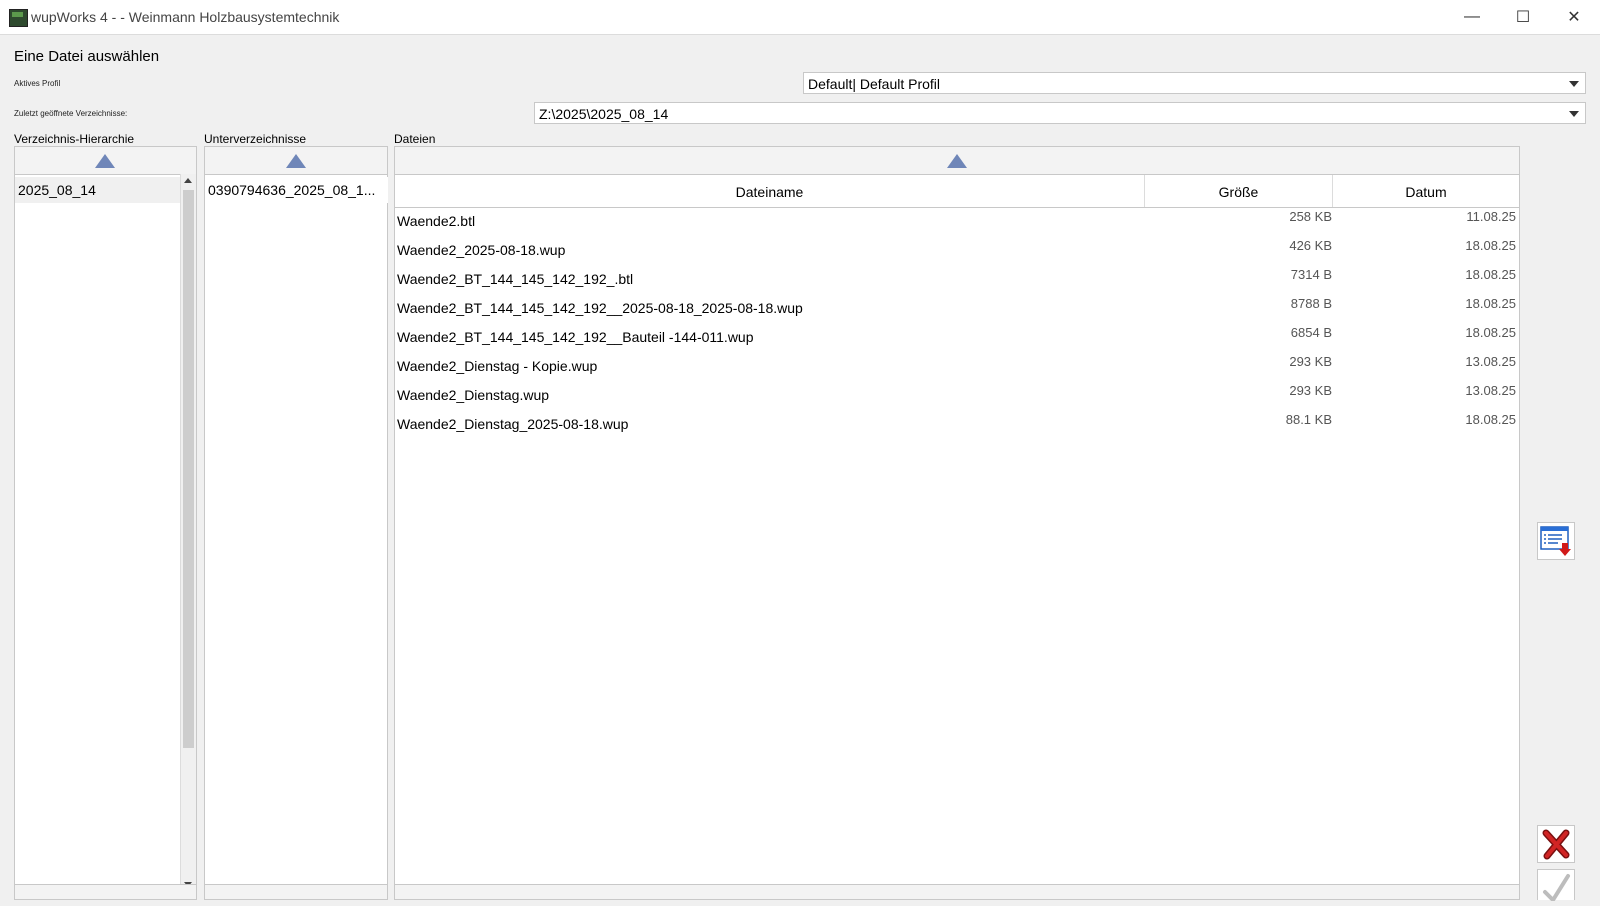  I want to click on column-header-size: Größe, so click(1238, 191).